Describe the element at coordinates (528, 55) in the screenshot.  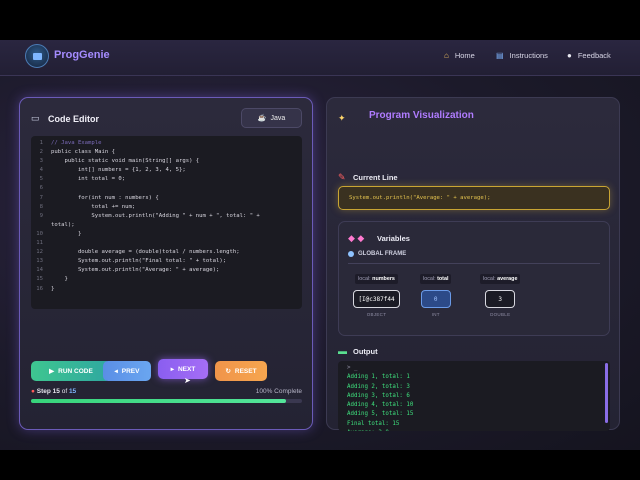
I see `nav-instructions-label: Instructions` at that location.